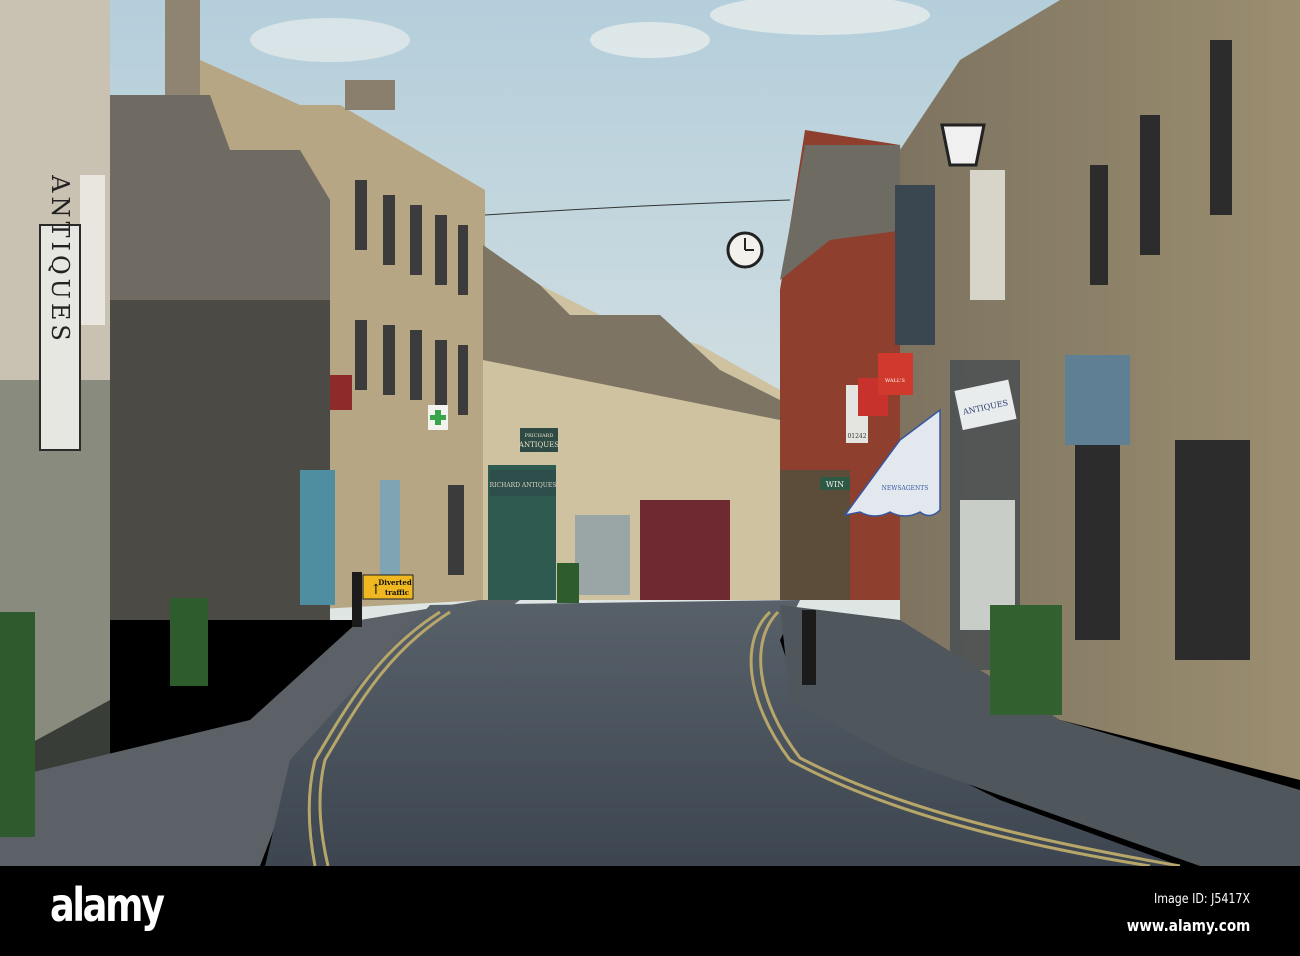 Image resolution: width=1300 pixels, height=956 pixels. I want to click on hanging-sign, so click(341, 392).